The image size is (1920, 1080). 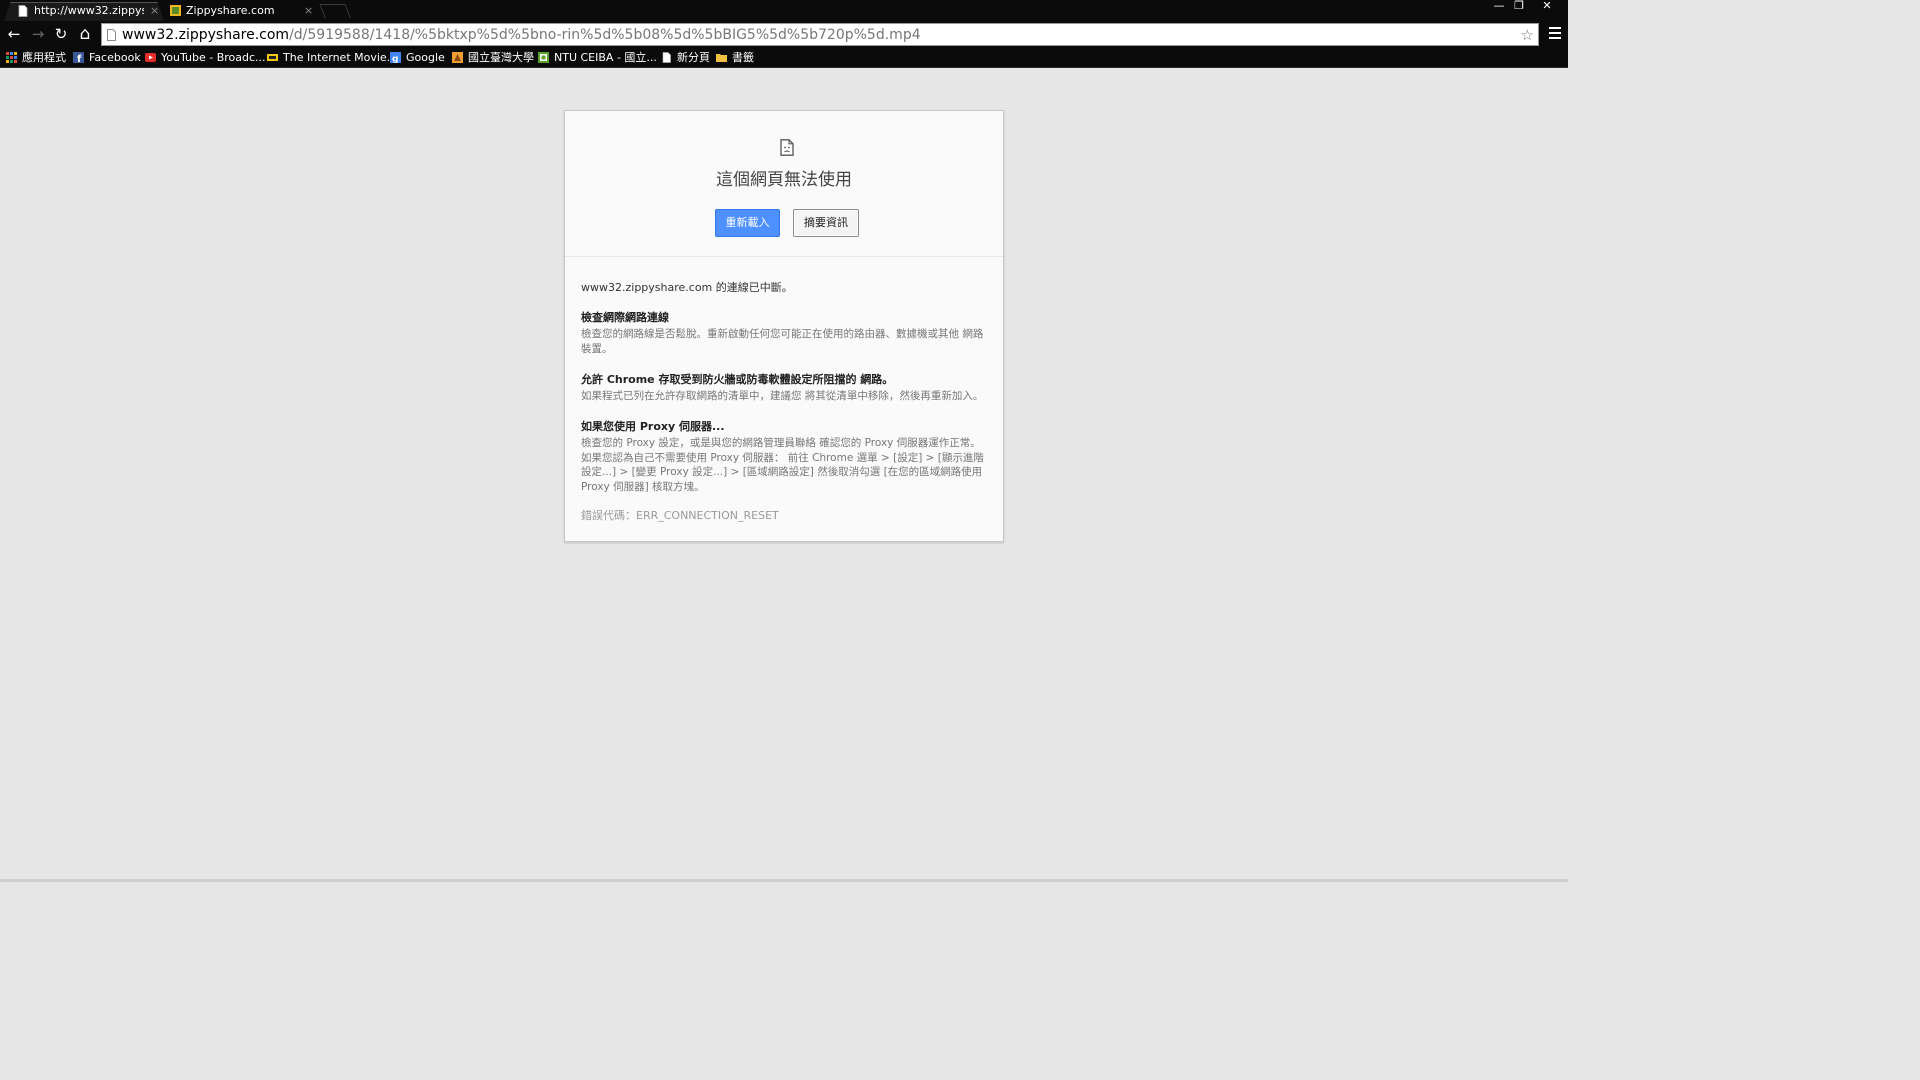 What do you see at coordinates (11, 57) in the screenshot?
I see `apps-grid-icon` at bounding box center [11, 57].